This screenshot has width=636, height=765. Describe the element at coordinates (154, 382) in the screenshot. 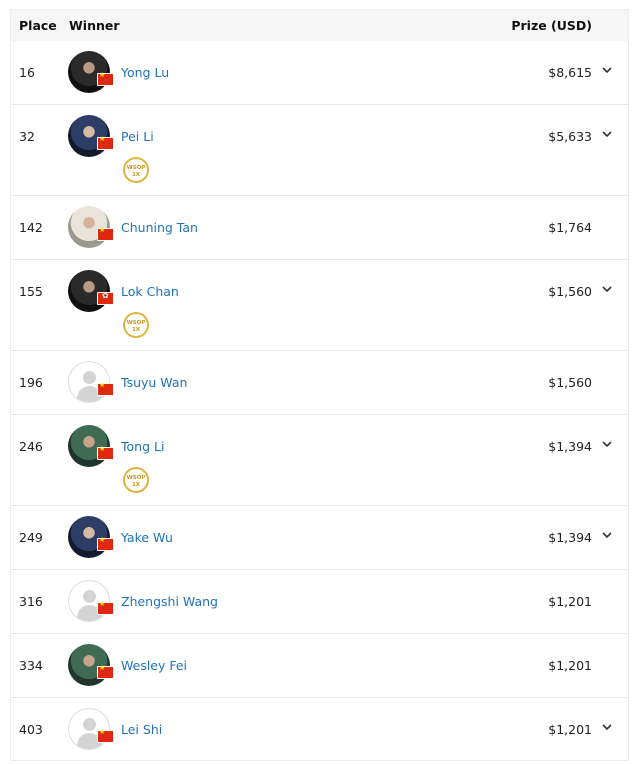

I see `winner-name-link: Tsuyu Wan` at that location.